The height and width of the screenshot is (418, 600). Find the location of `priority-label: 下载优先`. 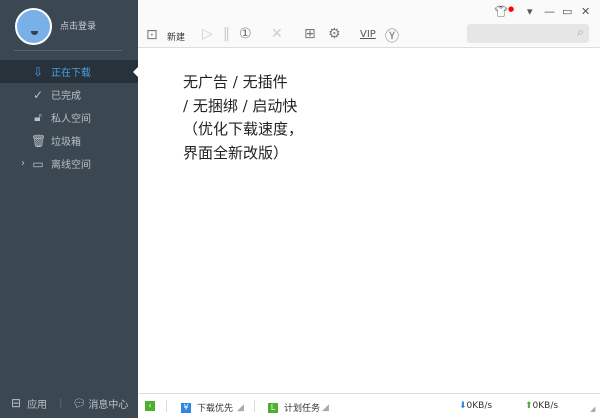

priority-label: 下载优先 is located at coordinates (215, 409).